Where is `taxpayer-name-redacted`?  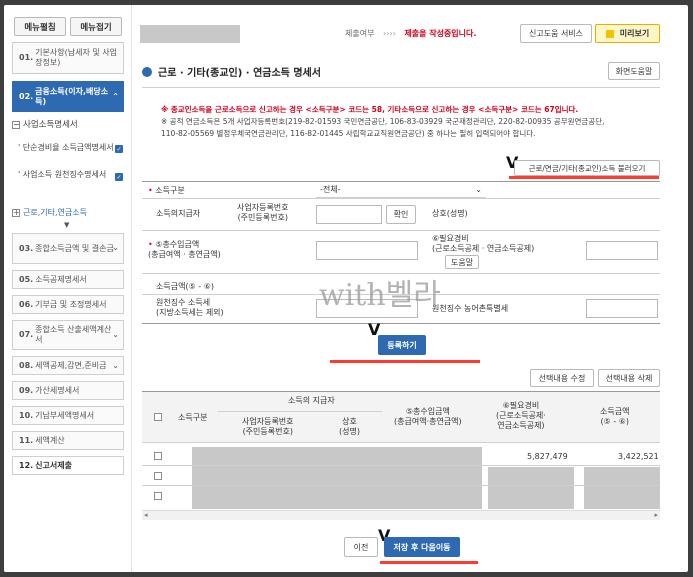
taxpayer-name-redacted is located at coordinates (190, 34).